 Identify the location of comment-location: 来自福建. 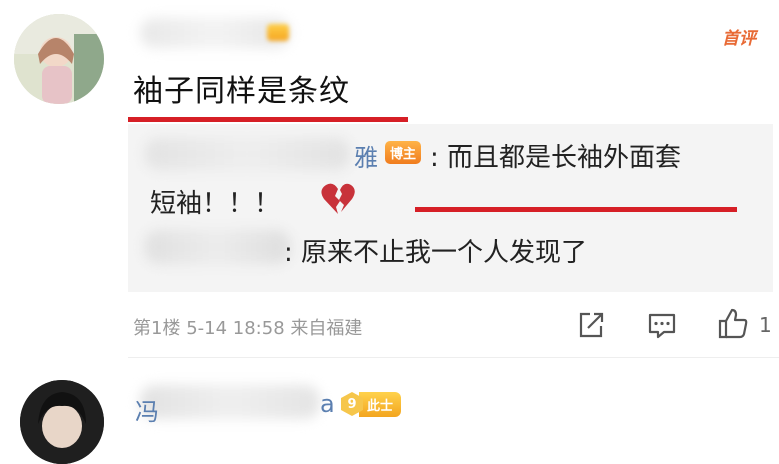
(326, 328).